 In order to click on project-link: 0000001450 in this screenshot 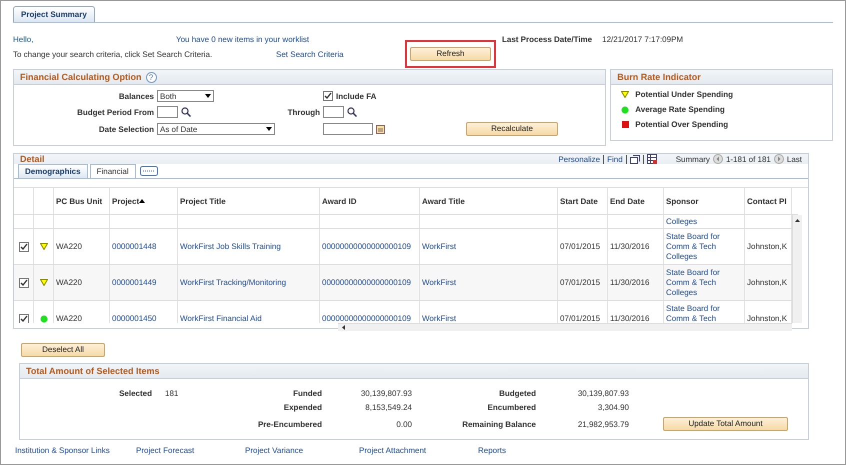, I will do `click(134, 318)`.